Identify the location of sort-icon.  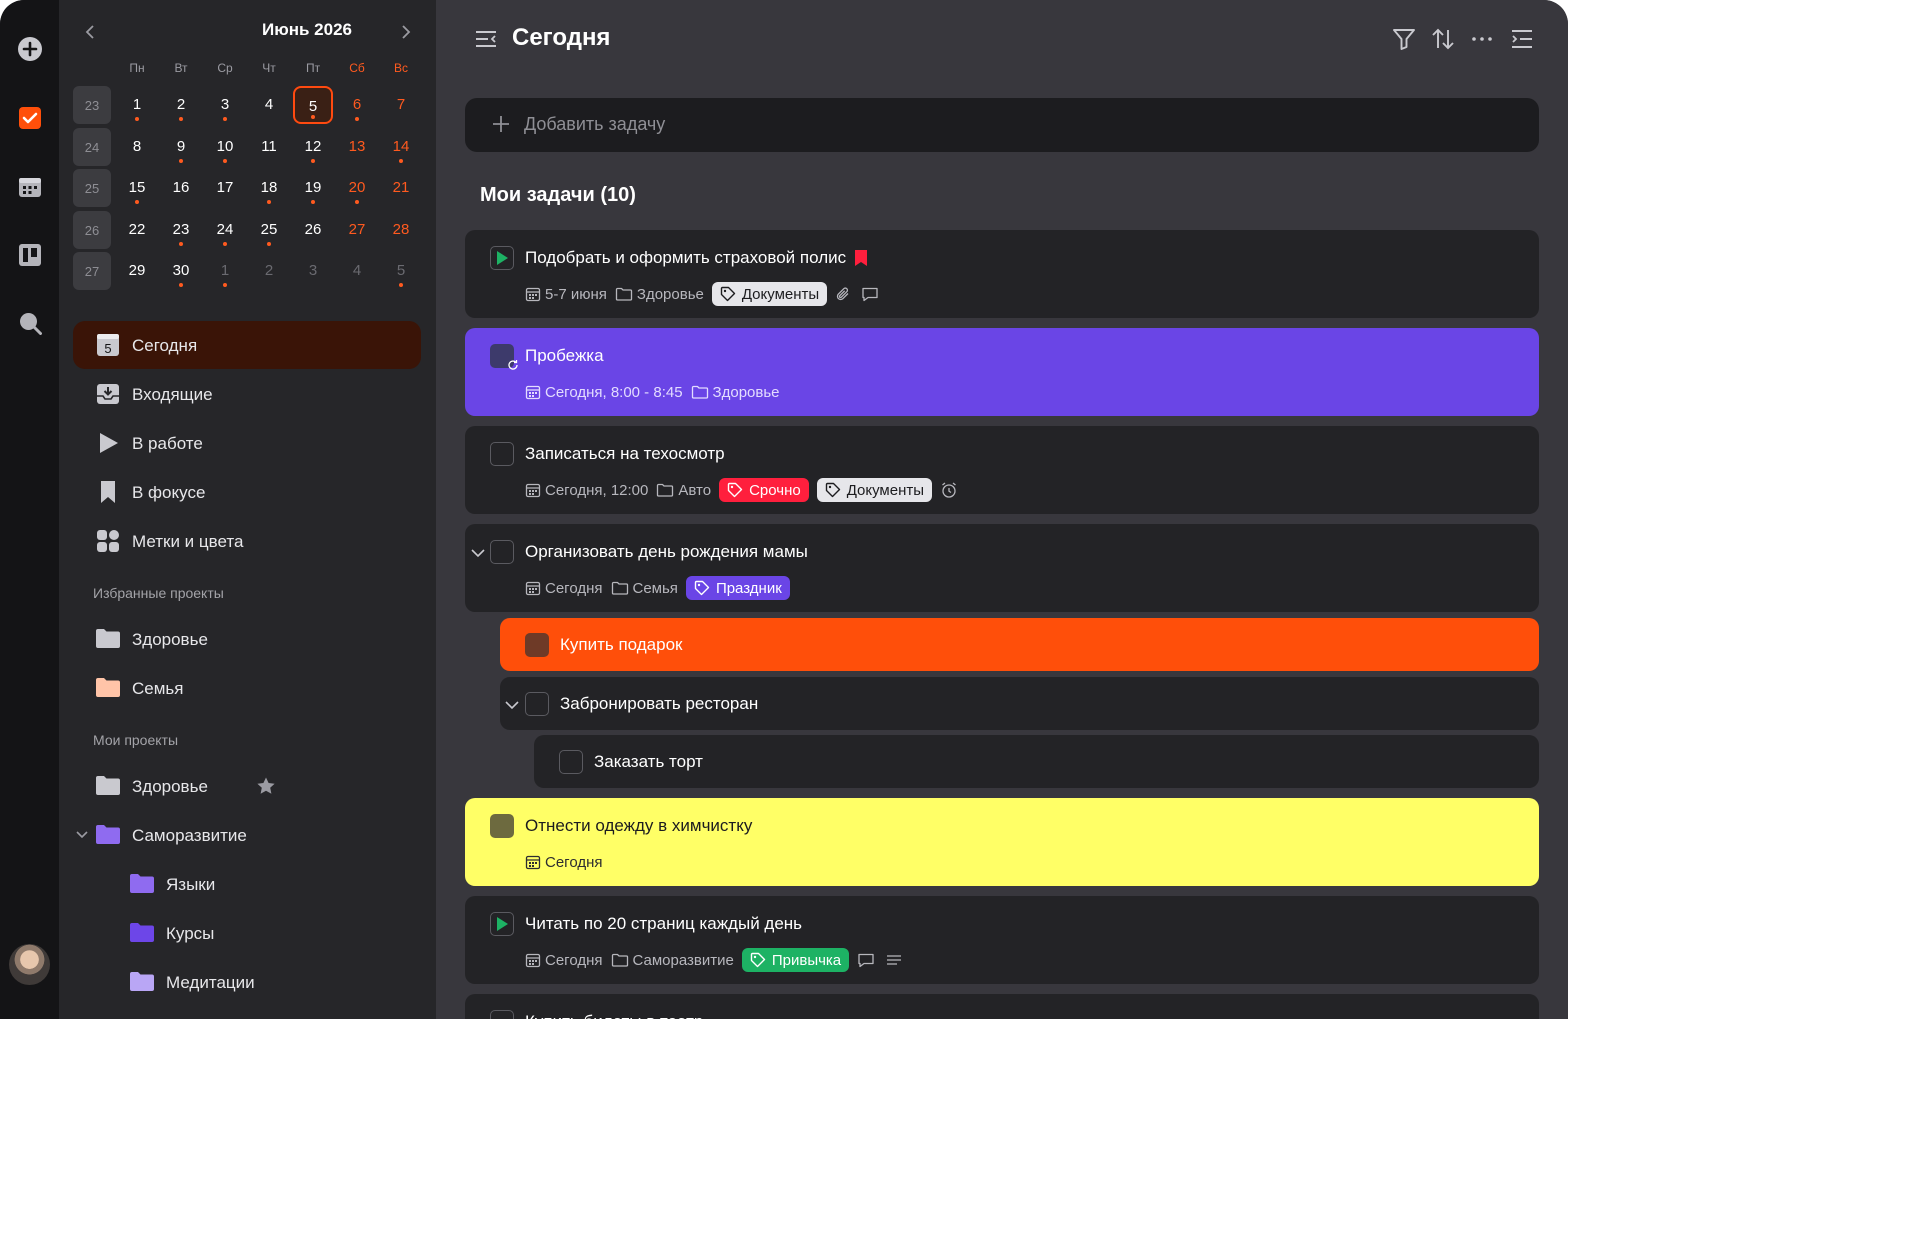
(1443, 39).